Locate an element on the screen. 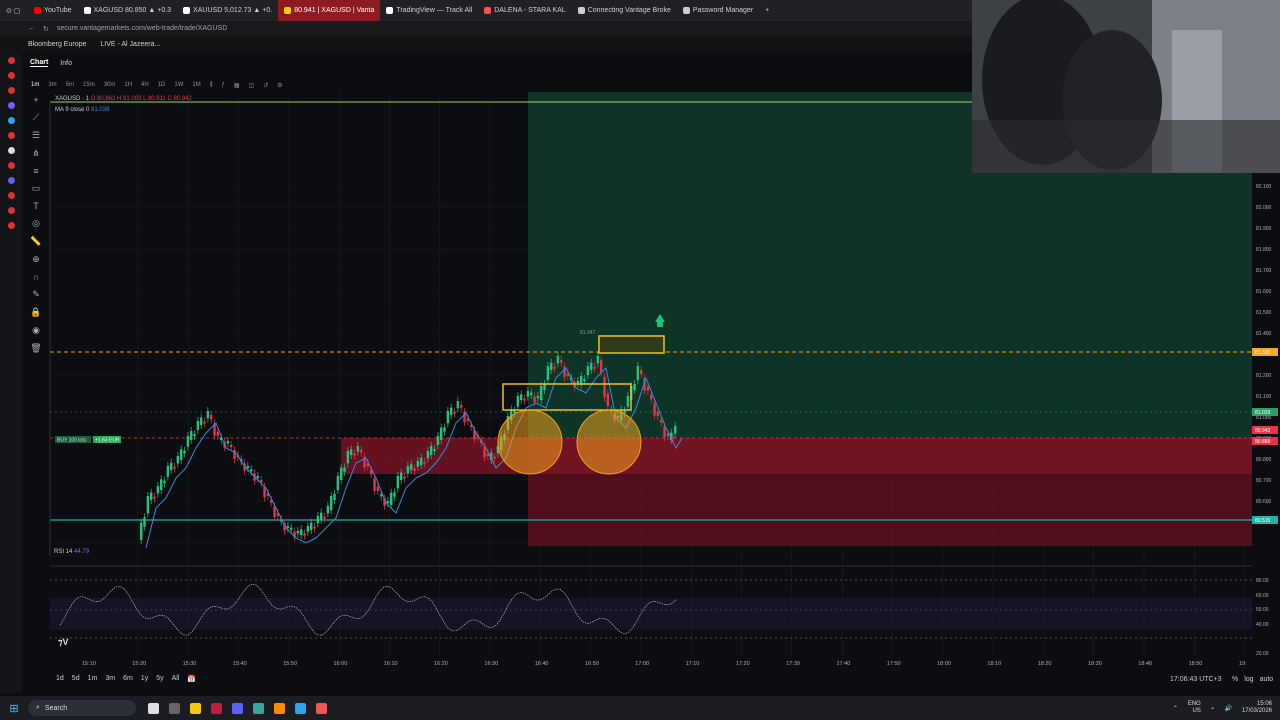 Image resolution: width=1280 pixels, height=720 pixels. ma-value: 81.038 is located at coordinates (100, 110).